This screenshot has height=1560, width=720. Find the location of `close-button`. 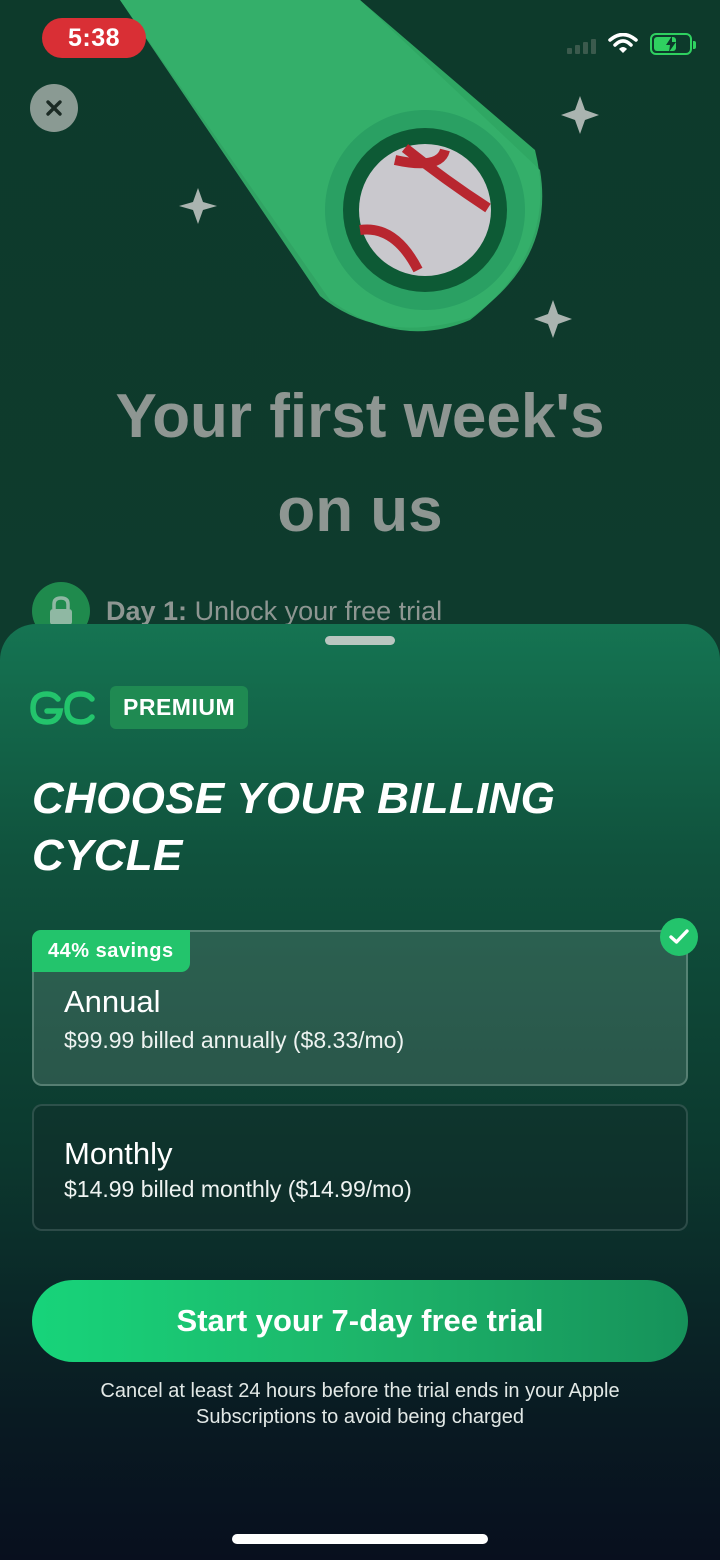

close-button is located at coordinates (54, 108).